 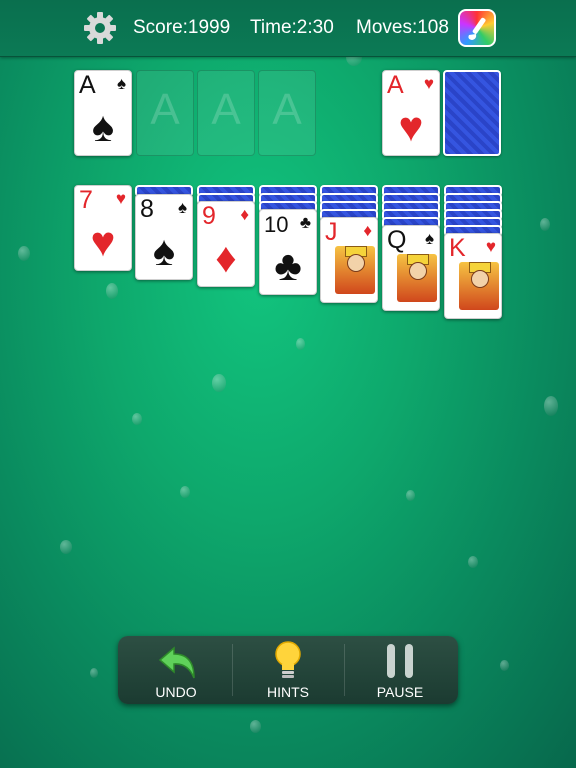 What do you see at coordinates (477, 28) in the screenshot?
I see `theme-brush-icon` at bounding box center [477, 28].